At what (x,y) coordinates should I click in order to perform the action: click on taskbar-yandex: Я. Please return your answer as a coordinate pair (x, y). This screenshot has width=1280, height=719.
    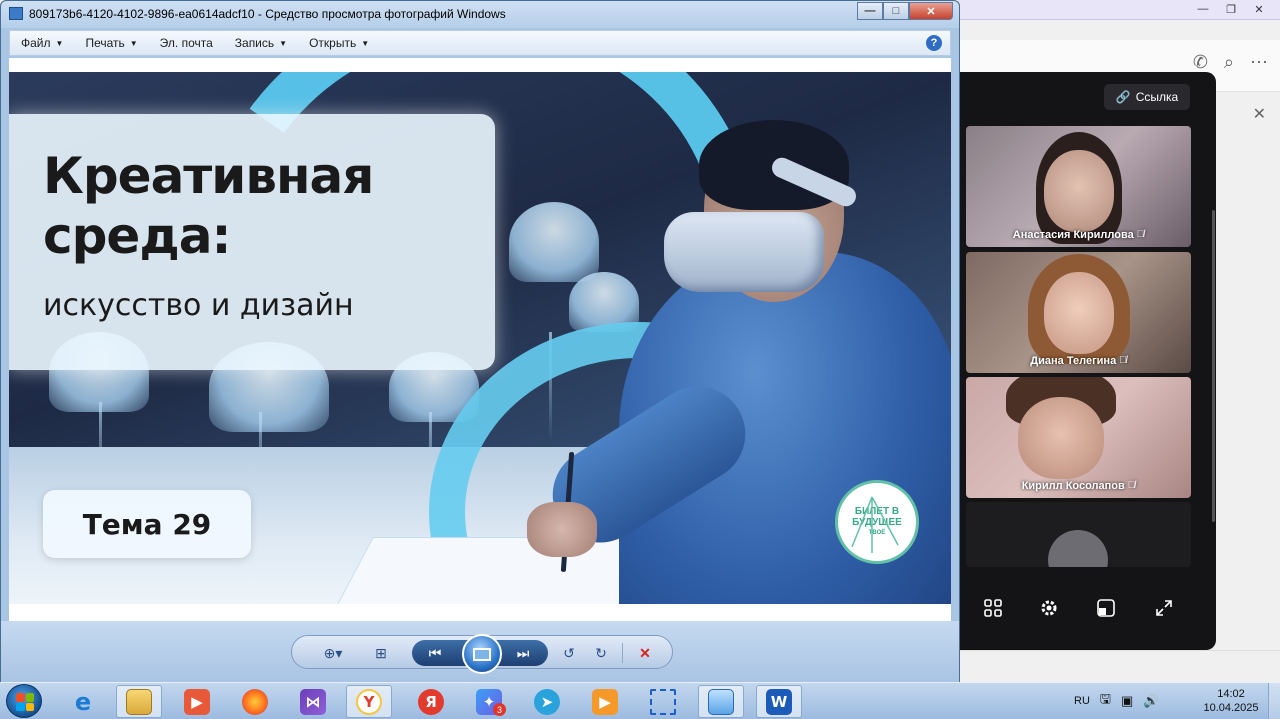
    Looking at the image, I should click on (431, 701).